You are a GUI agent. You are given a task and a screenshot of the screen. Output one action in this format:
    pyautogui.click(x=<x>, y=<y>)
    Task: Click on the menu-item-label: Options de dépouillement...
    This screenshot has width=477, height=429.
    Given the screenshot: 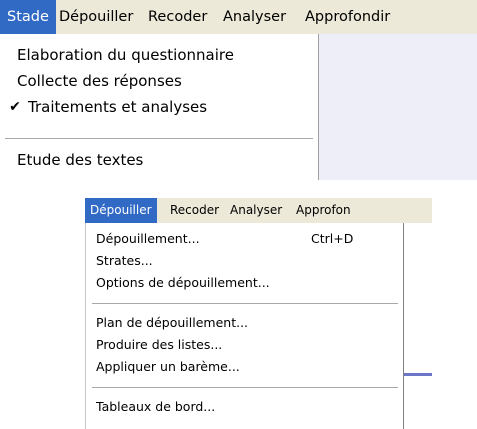 What is the action you would take?
    pyautogui.click(x=183, y=282)
    